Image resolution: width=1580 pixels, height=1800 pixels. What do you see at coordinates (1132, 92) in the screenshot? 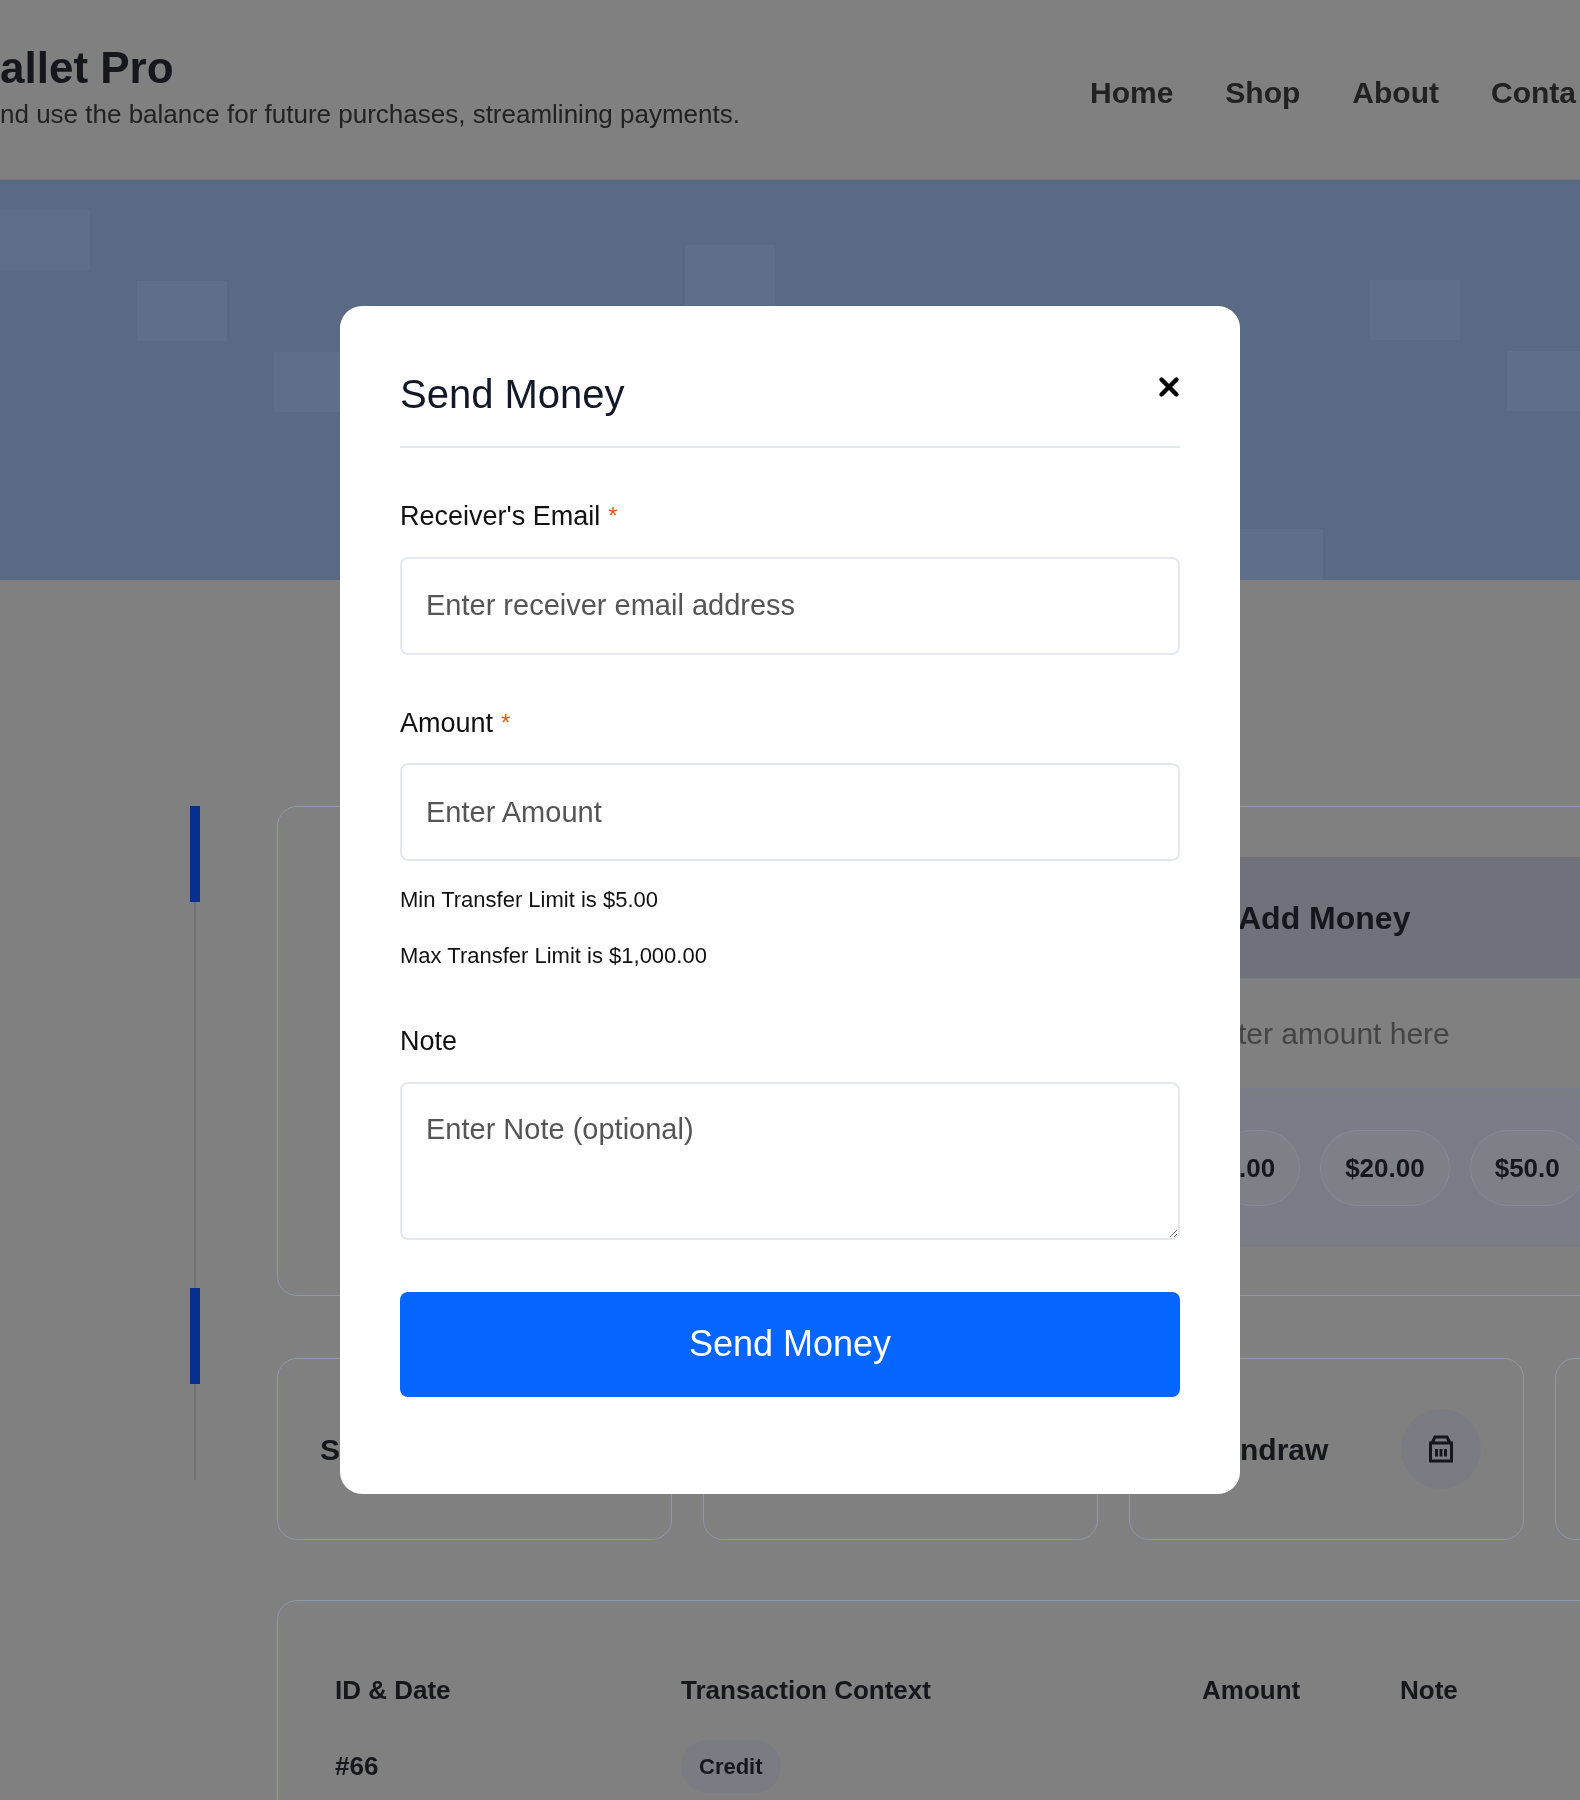
I see `nav-link: Home` at bounding box center [1132, 92].